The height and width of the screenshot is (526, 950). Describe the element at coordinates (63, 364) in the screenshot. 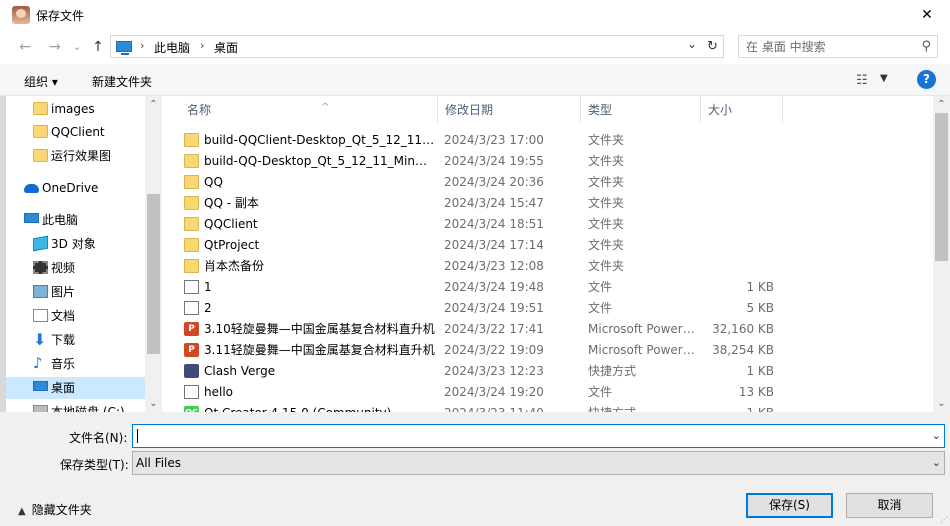

I see `sidebar-item-label: 音乐` at that location.